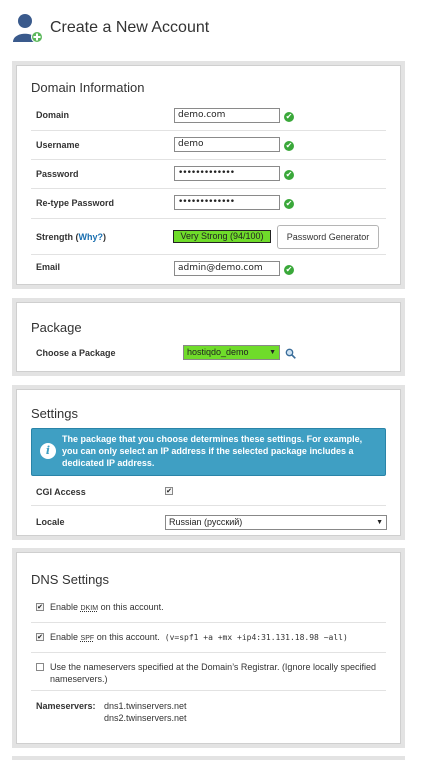 The width and height of the screenshot is (434, 760). Describe the element at coordinates (130, 27) in the screenshot. I see `page-title: Create a New Account` at that location.